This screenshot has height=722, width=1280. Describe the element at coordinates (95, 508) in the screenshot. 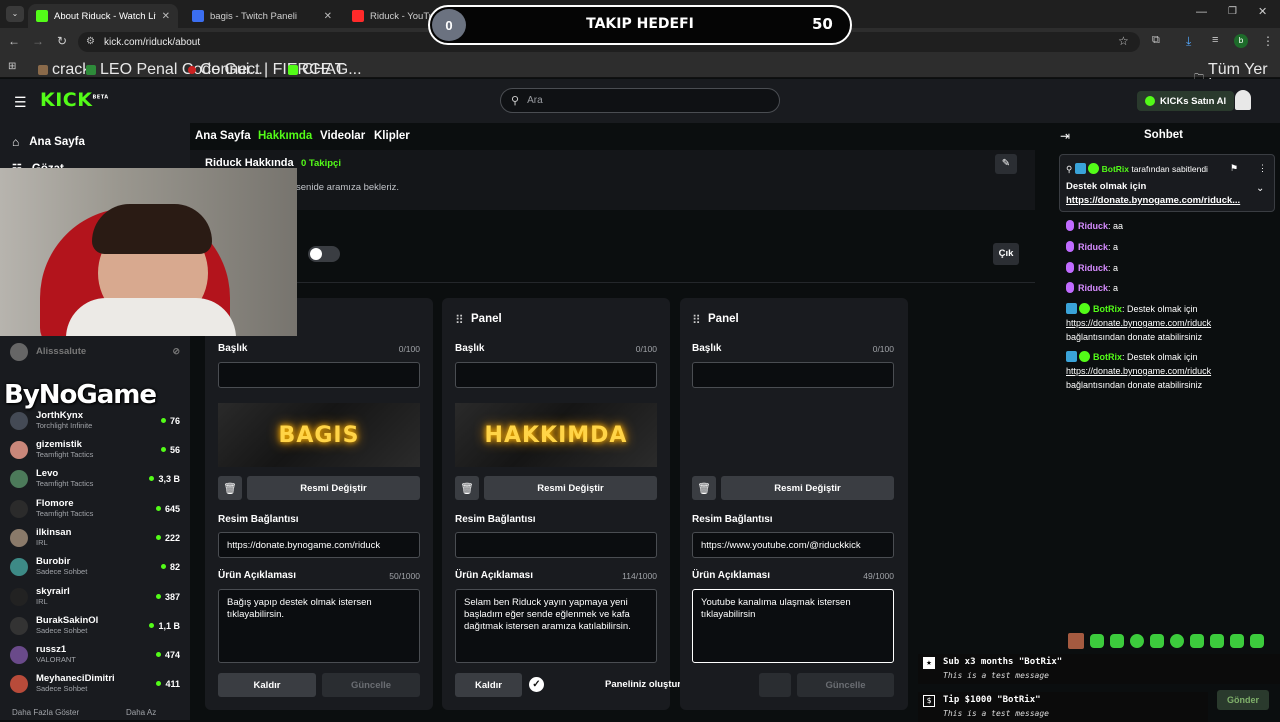

I see `sidebar-channel: Flomore Teamfight Tactics 645` at that location.